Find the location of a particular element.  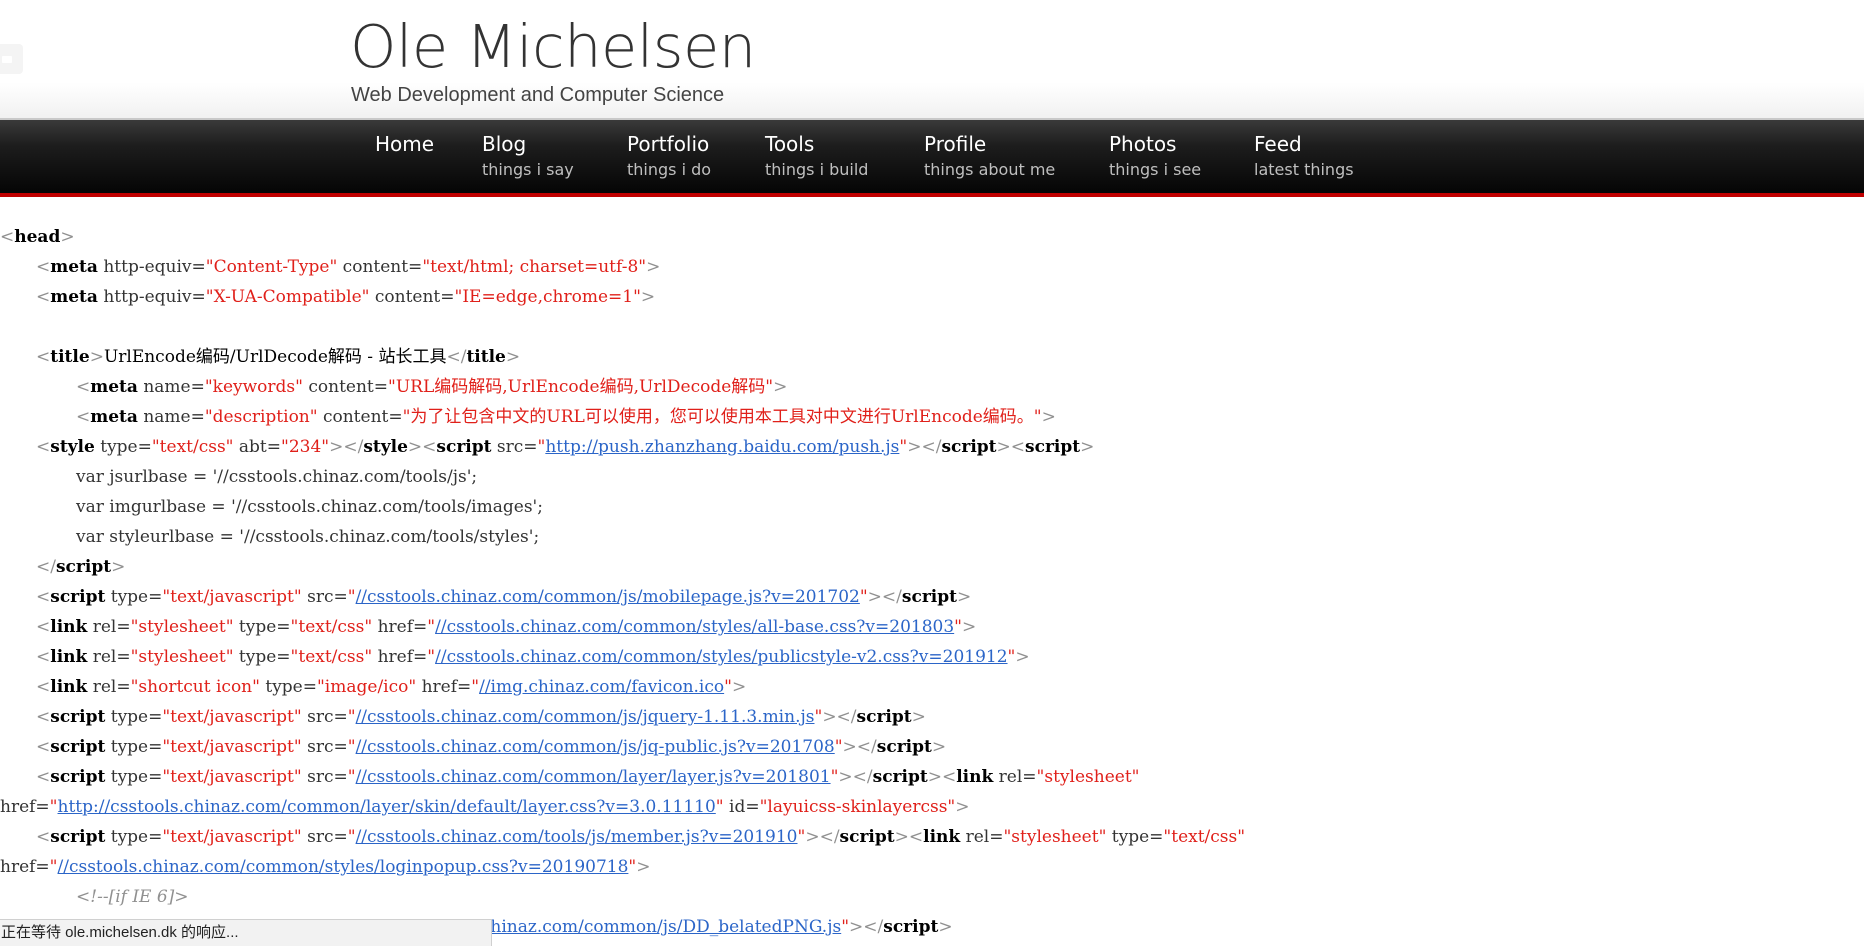

code-token: >< is located at coordinates (1011, 447).